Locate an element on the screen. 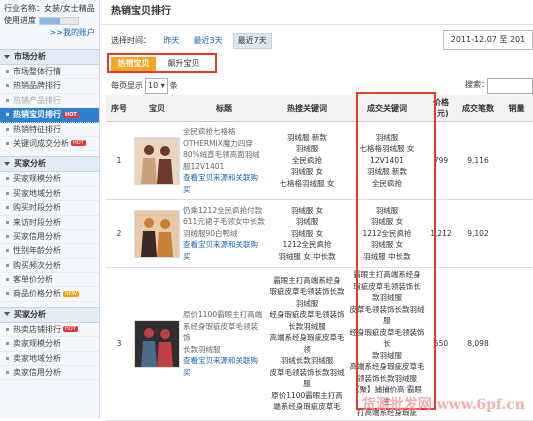  sub-tabs: 热销宝贝 飙升宝贝 is located at coordinates (162, 63).